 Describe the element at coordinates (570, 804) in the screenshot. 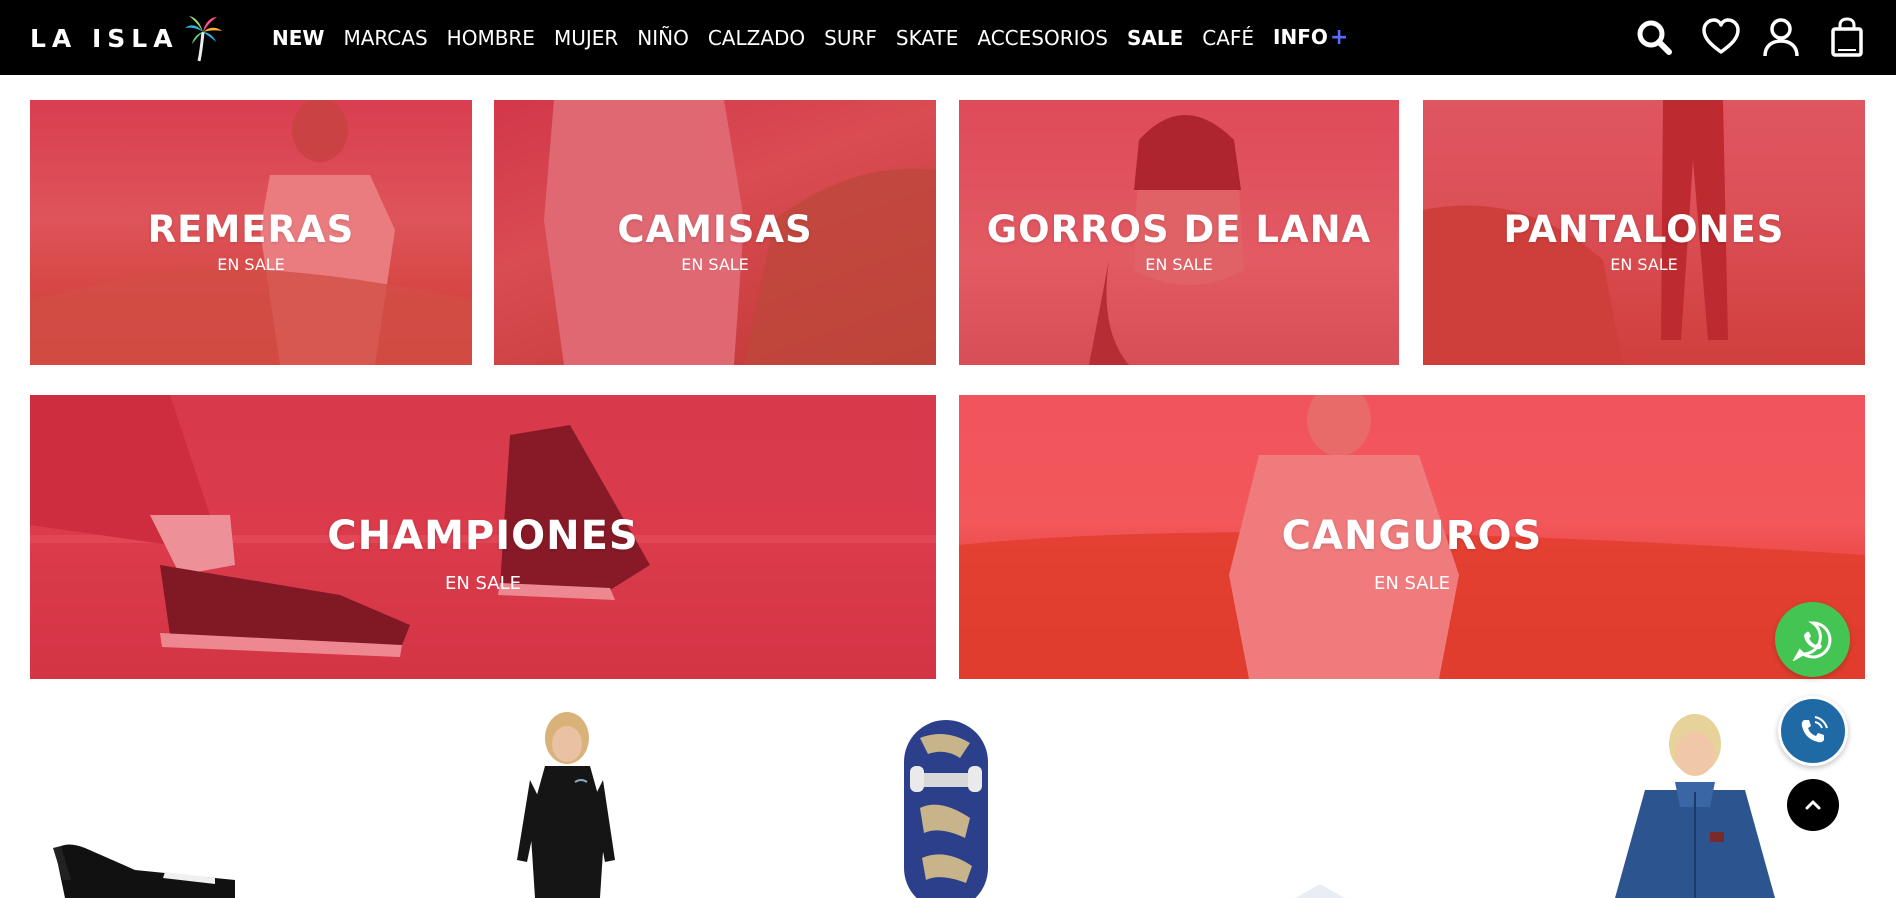

I see `product-image-wetsuit` at that location.